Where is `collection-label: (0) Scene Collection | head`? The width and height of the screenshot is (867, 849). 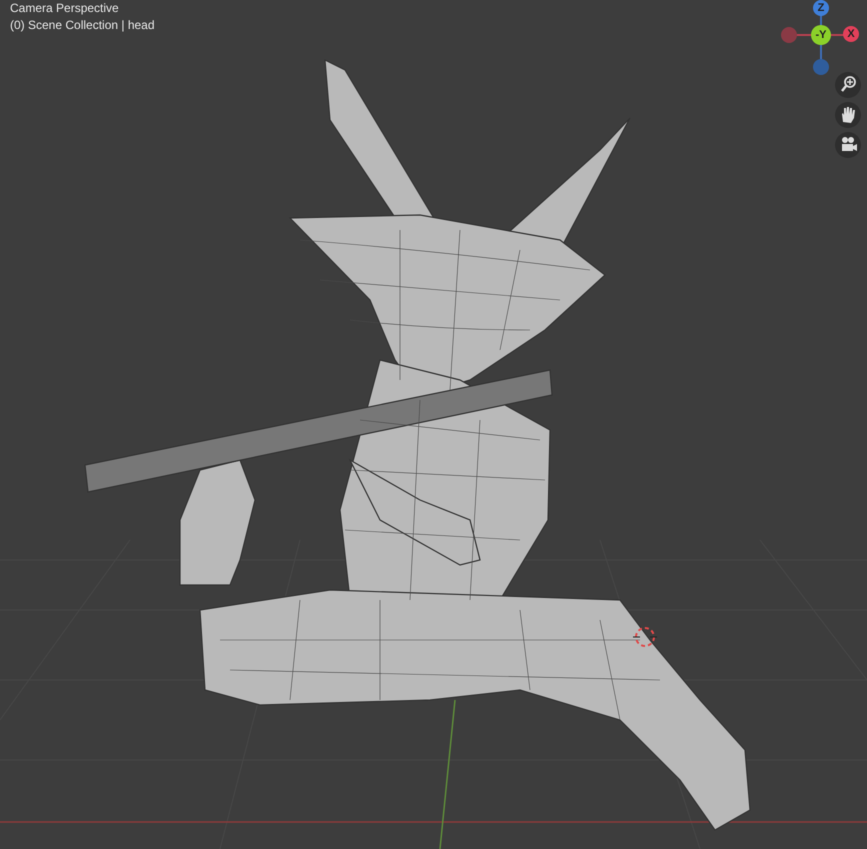
collection-label: (0) Scene Collection | head is located at coordinates (82, 25).